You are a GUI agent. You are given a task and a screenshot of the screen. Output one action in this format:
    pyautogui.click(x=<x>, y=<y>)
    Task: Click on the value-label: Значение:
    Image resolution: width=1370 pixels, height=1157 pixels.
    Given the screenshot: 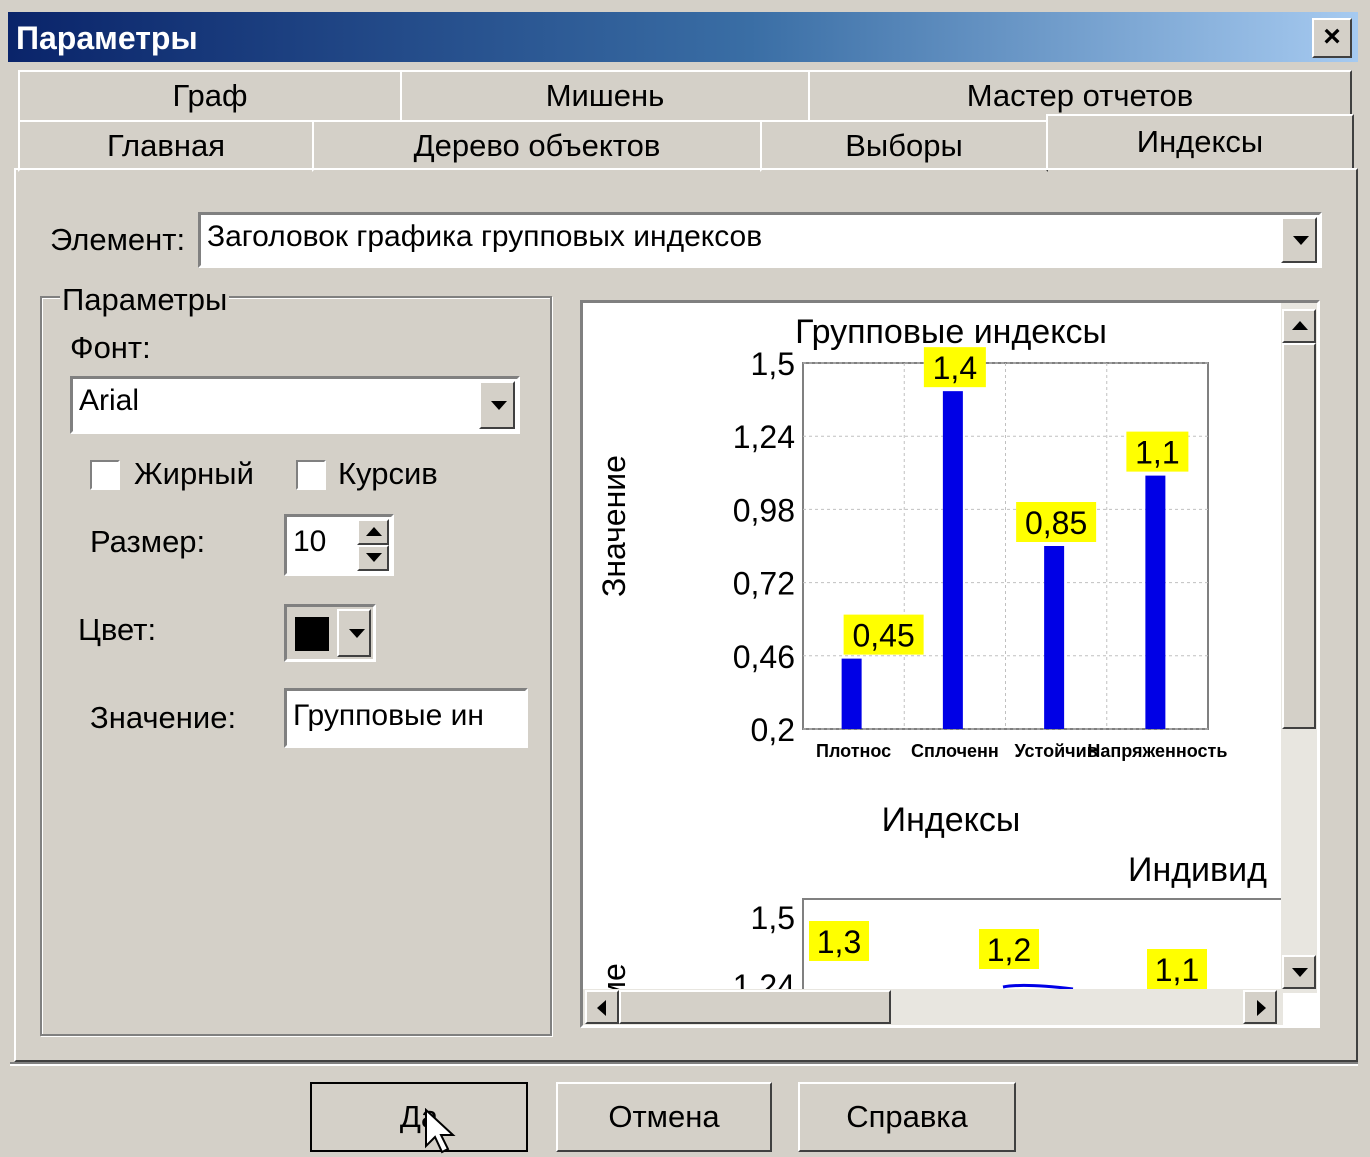 What is the action you would take?
    pyautogui.click(x=163, y=717)
    